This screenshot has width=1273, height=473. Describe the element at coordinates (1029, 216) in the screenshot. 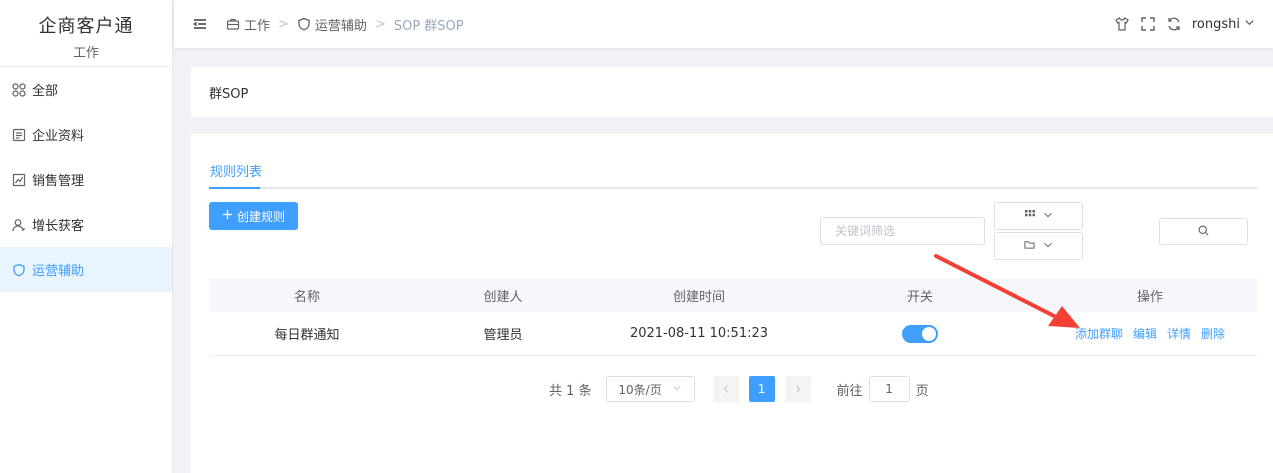

I see `grid-view-icon` at that location.